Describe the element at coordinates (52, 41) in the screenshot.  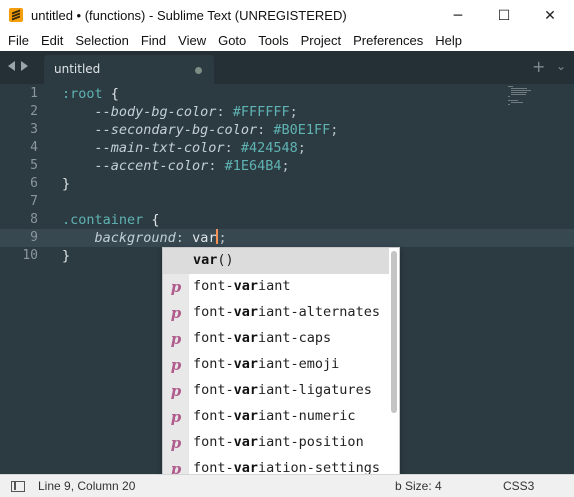
I see `menu-edit: Edit` at that location.